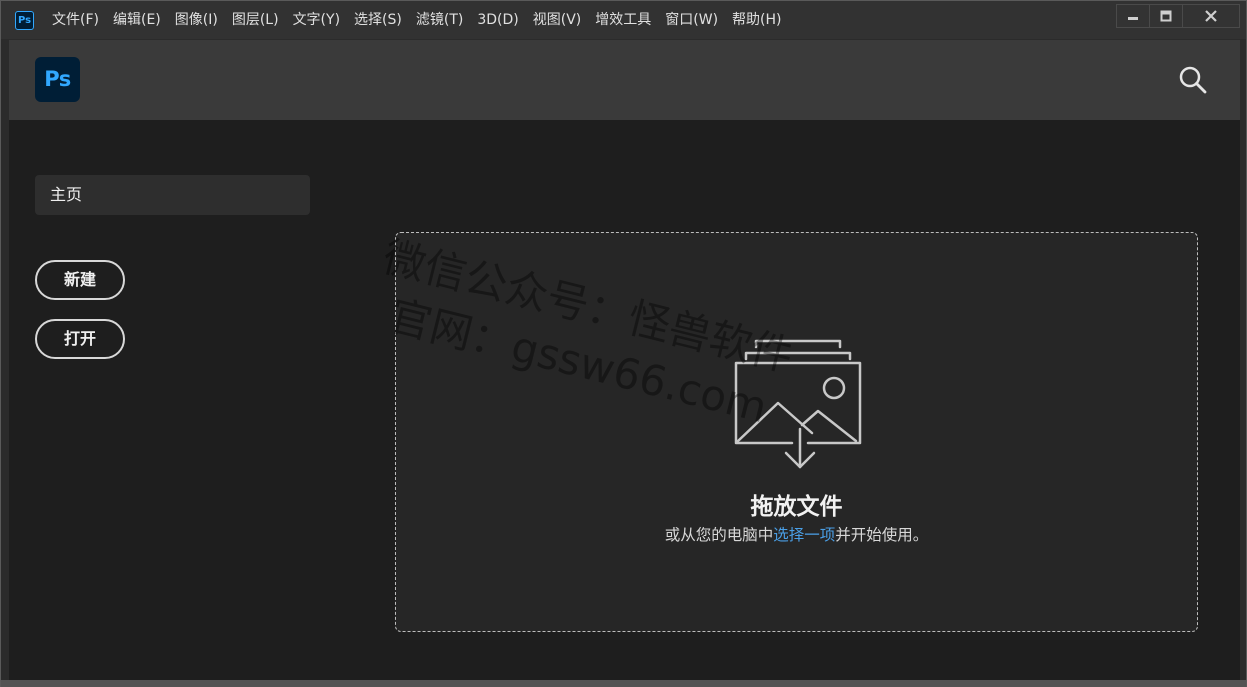 The width and height of the screenshot is (1247, 687). I want to click on menu-layer: 图层(L), so click(255, 20).